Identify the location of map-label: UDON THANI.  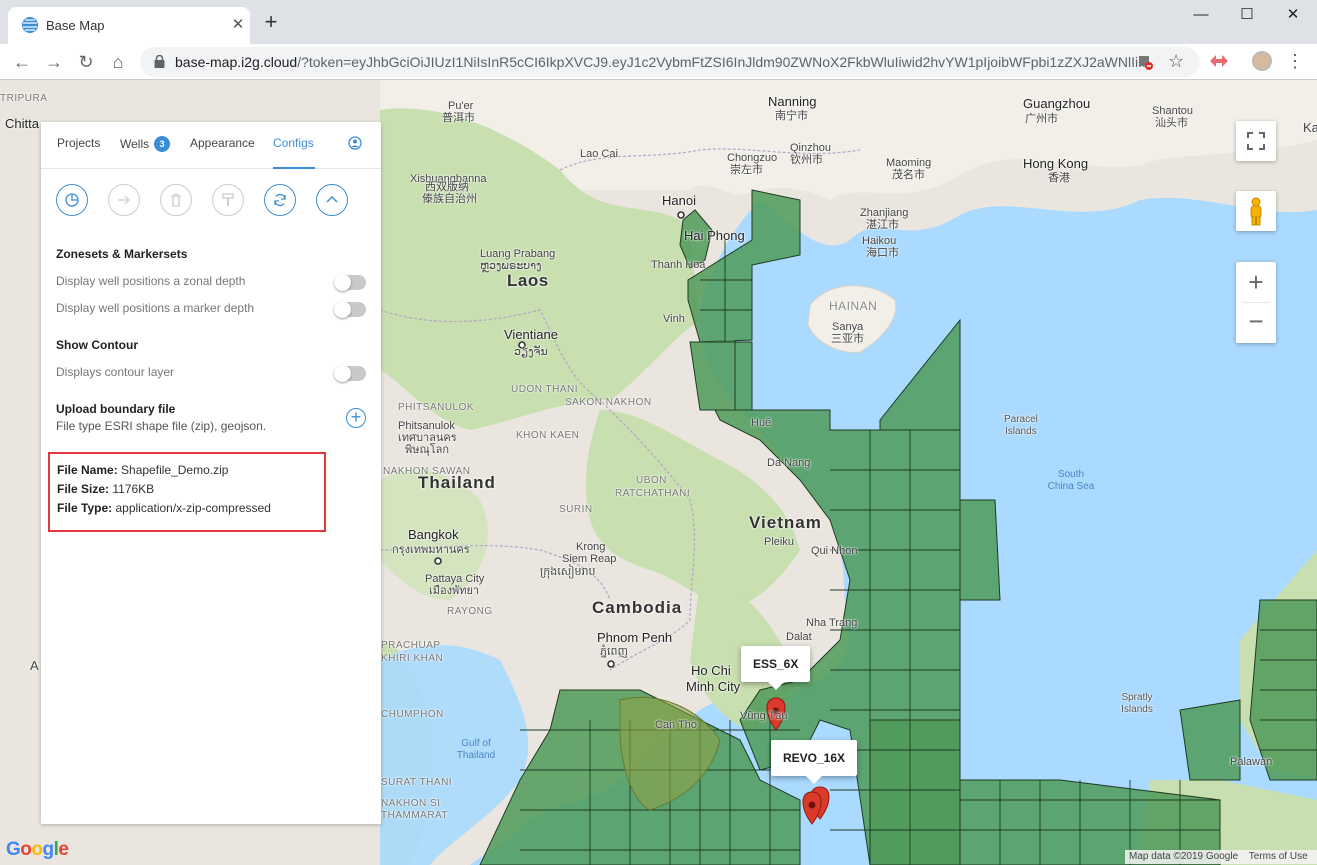
(545, 389).